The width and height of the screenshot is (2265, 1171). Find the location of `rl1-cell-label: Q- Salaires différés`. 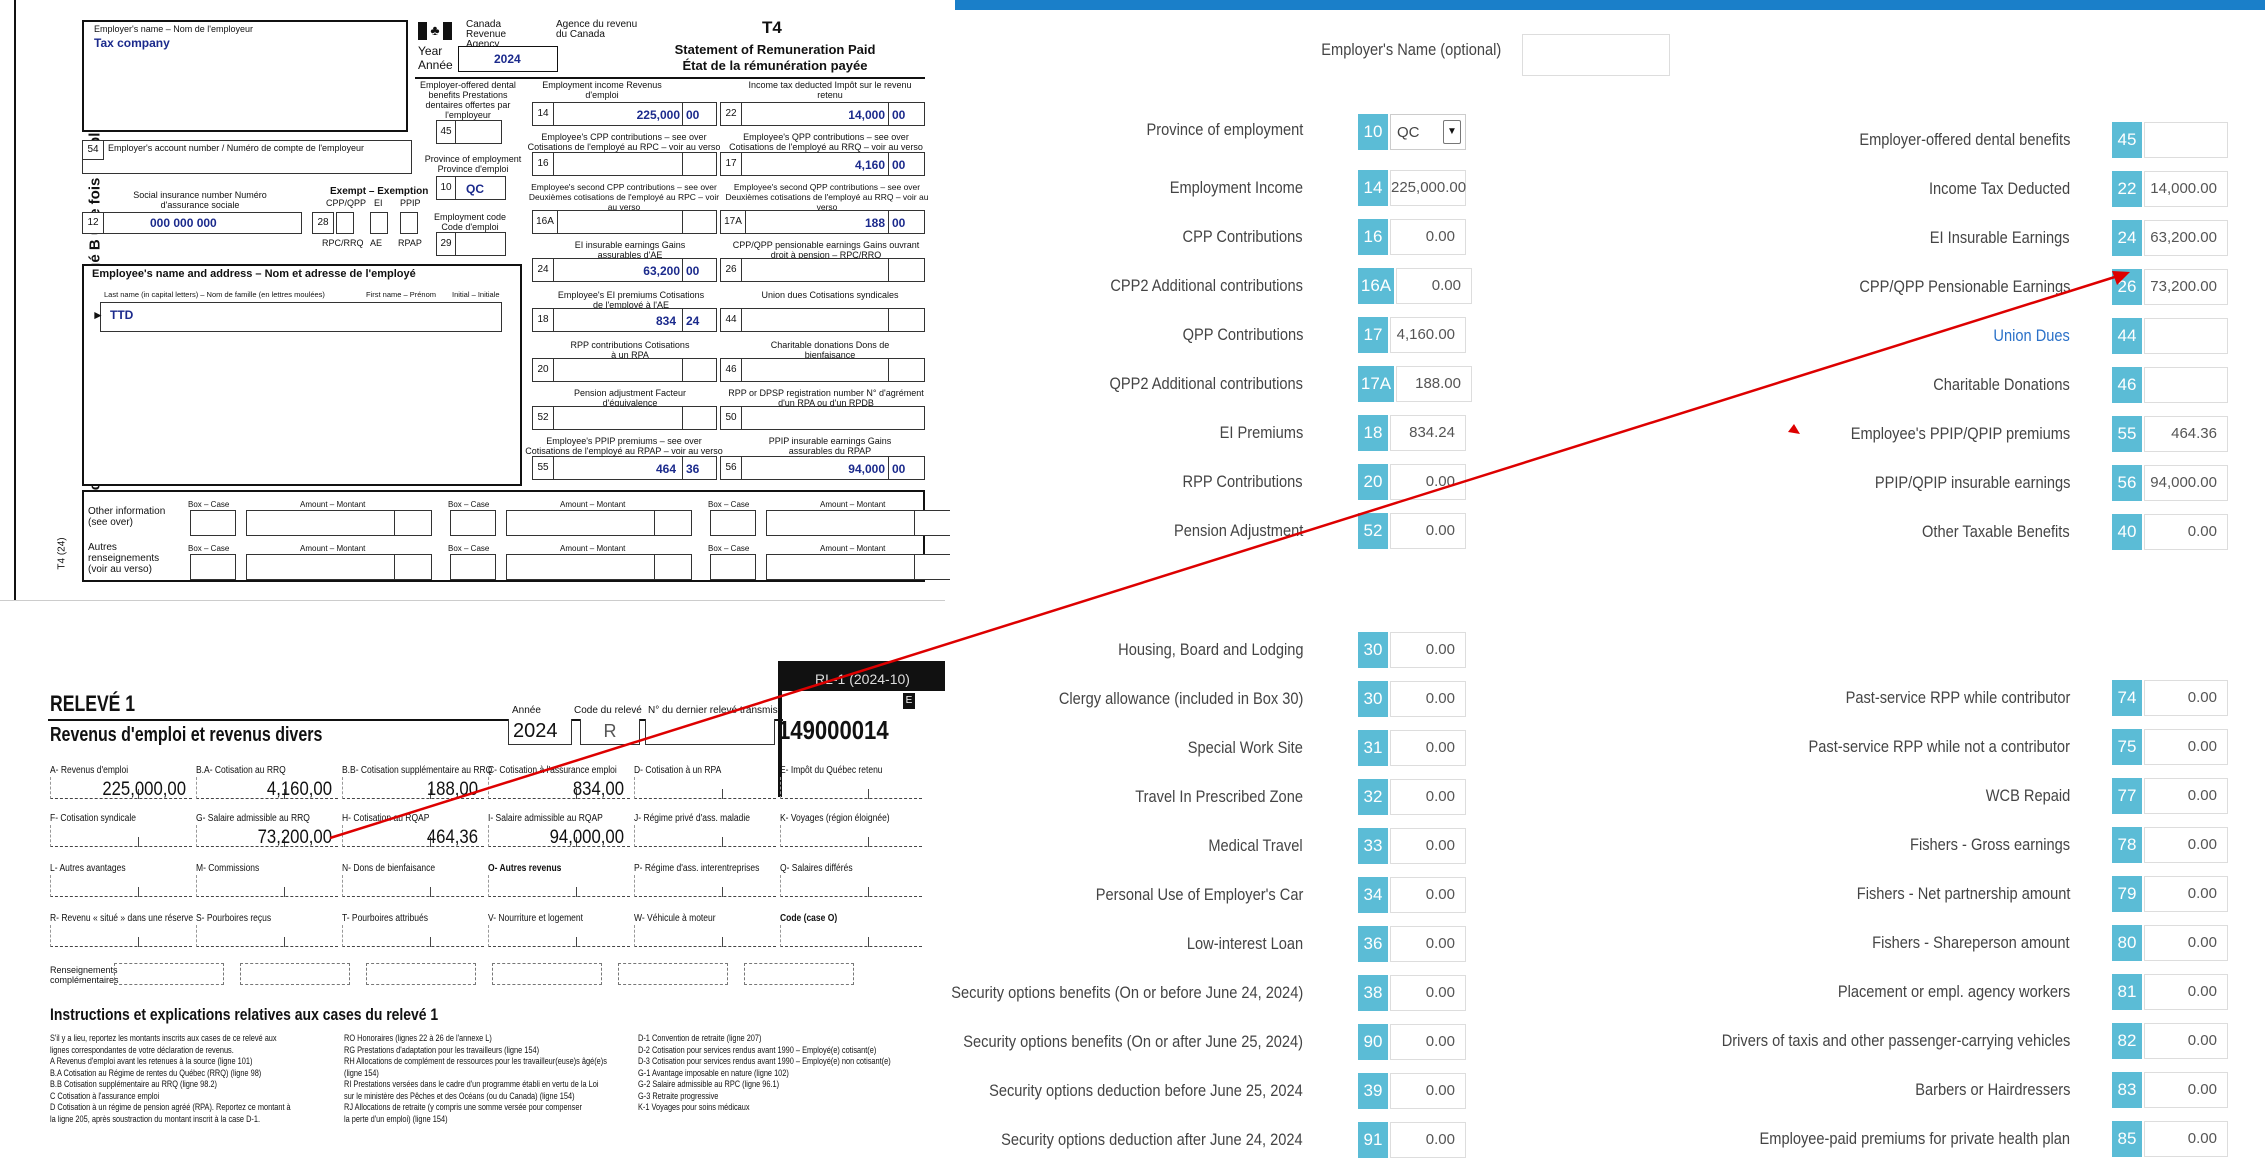

rl1-cell-label: Q- Salaires différés is located at coordinates (816, 868).